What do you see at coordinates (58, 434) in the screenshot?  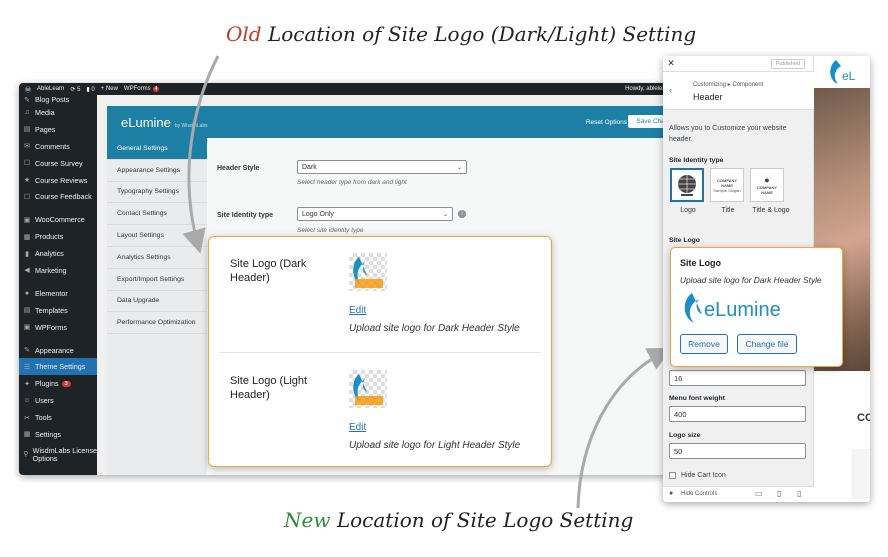 I see `sidebar-item-settings: ▦ Settings` at bounding box center [58, 434].